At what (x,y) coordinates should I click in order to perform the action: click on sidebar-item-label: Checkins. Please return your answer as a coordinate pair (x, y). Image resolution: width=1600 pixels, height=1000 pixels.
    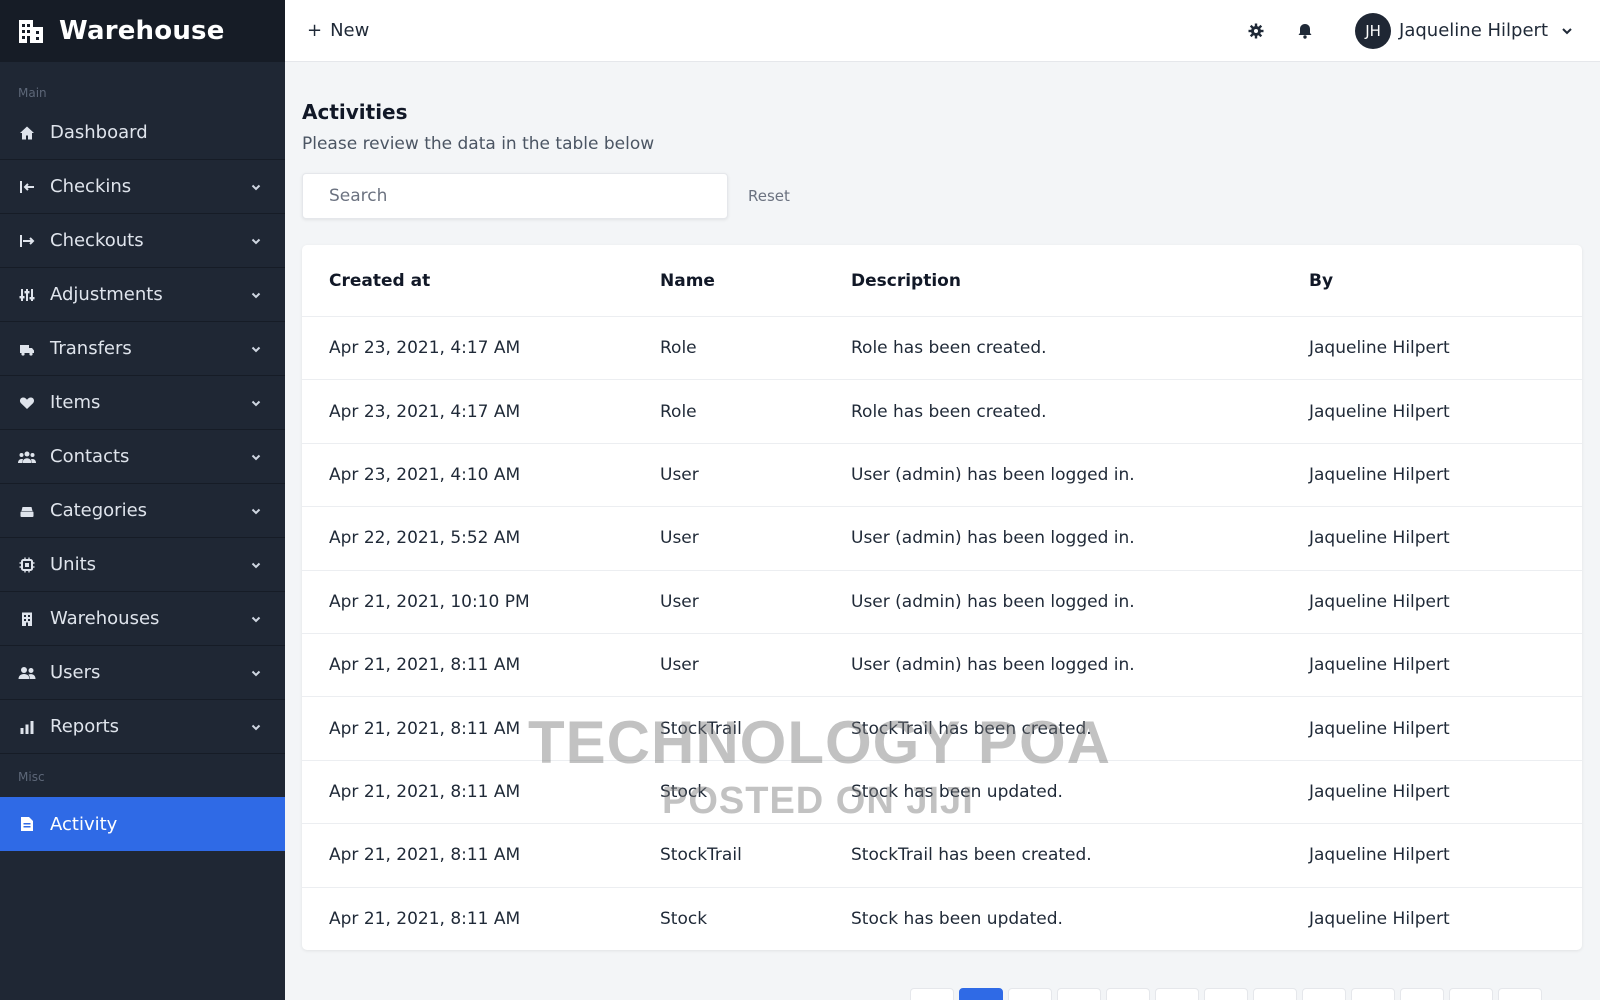
    Looking at the image, I should click on (91, 186).